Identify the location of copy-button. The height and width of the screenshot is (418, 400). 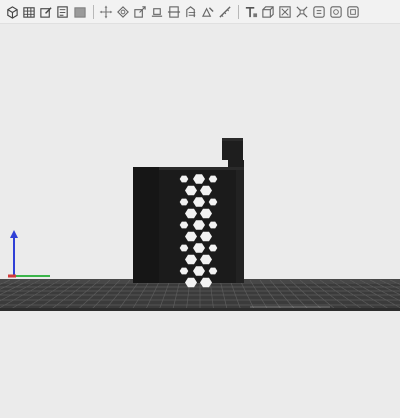
(63, 12).